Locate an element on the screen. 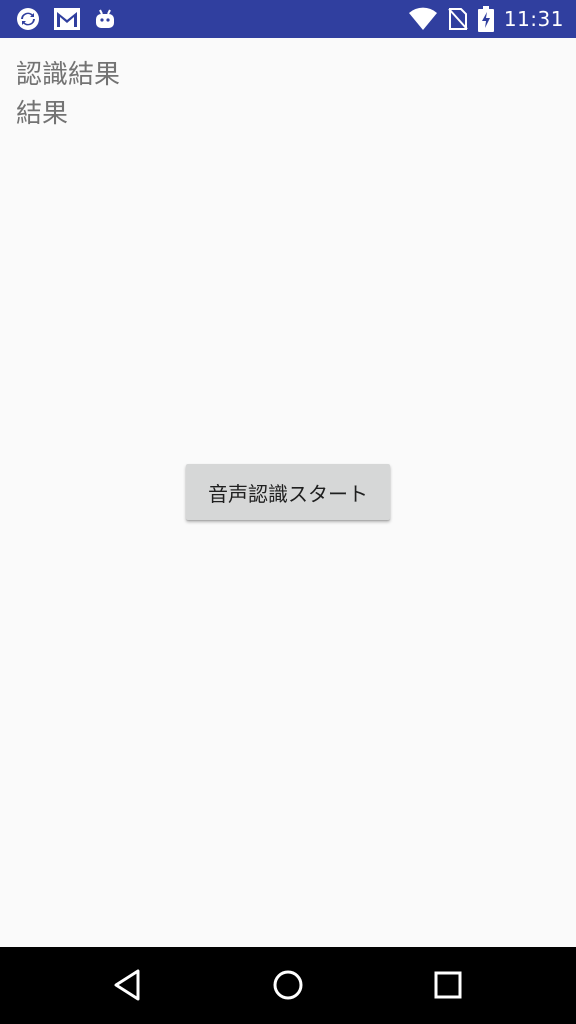 The width and height of the screenshot is (576, 1024). recognition-result-text: 認識結果 結果 is located at coordinates (68, 95).